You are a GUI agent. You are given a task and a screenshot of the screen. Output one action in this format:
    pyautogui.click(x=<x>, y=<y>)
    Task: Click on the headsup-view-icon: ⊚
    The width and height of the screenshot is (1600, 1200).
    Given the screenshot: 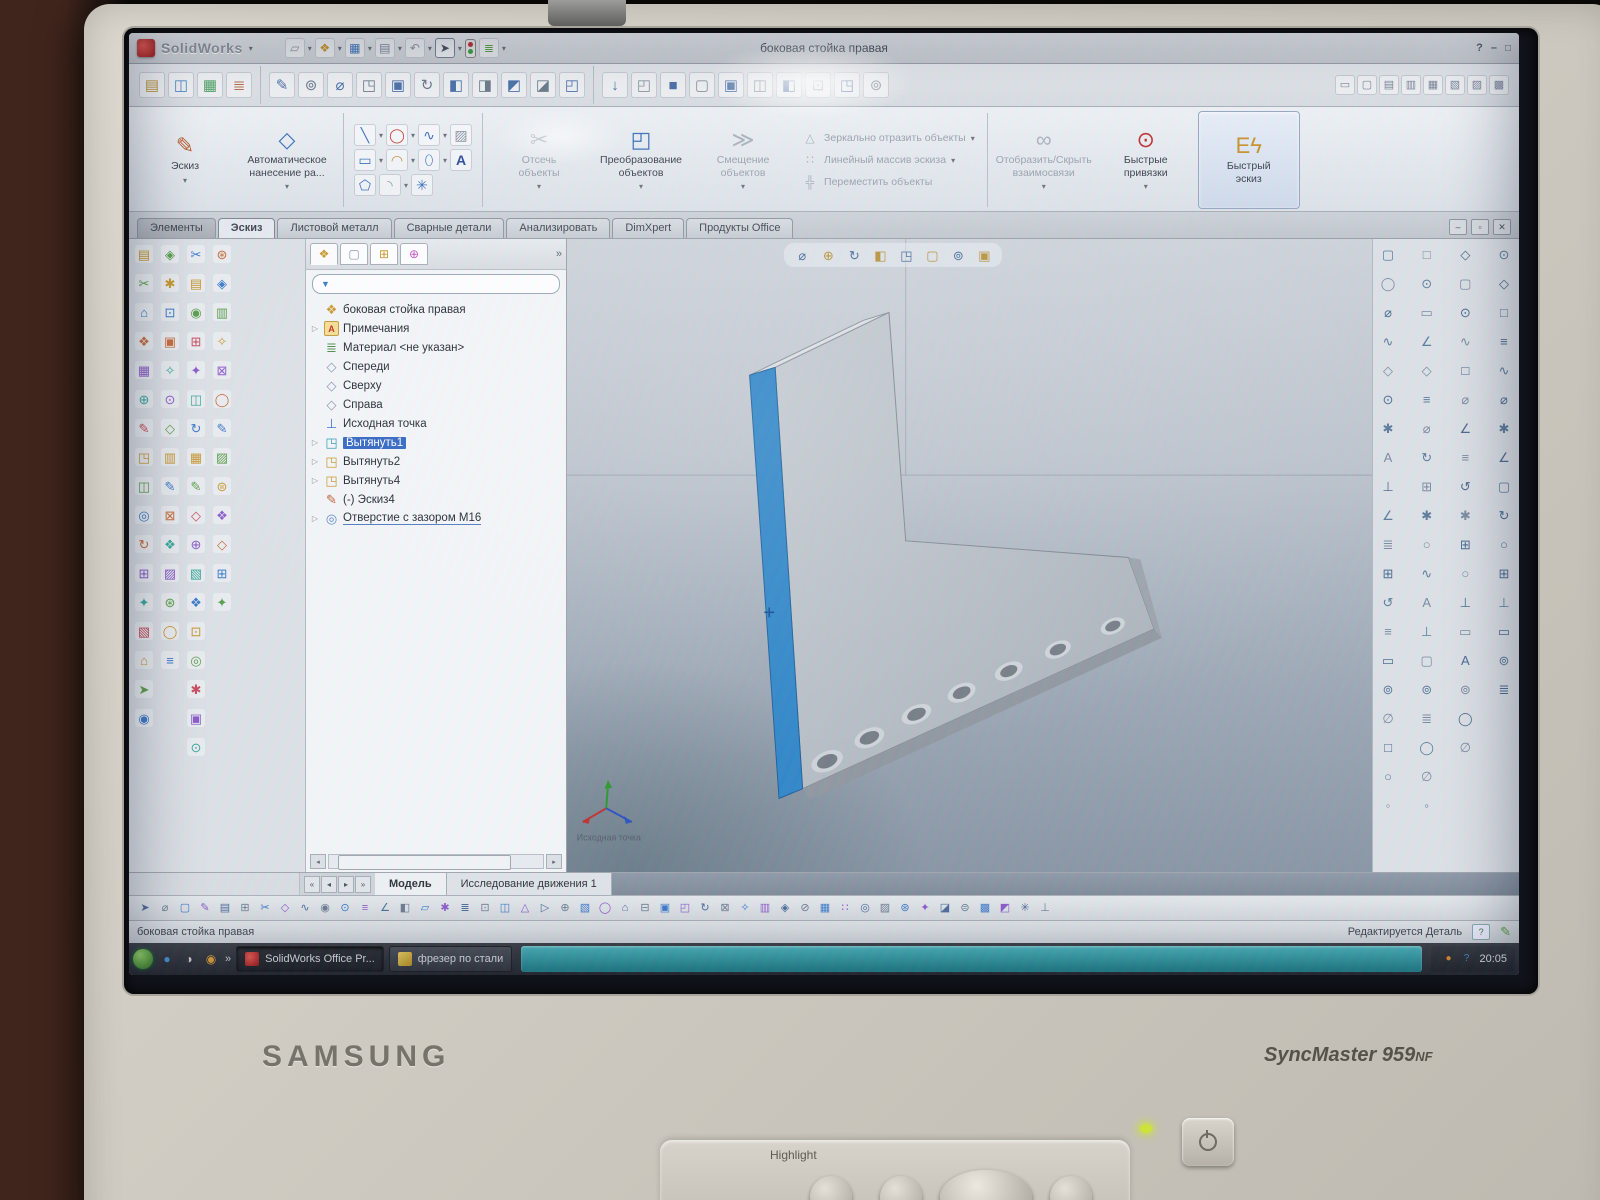 What is the action you would take?
    pyautogui.click(x=958, y=255)
    